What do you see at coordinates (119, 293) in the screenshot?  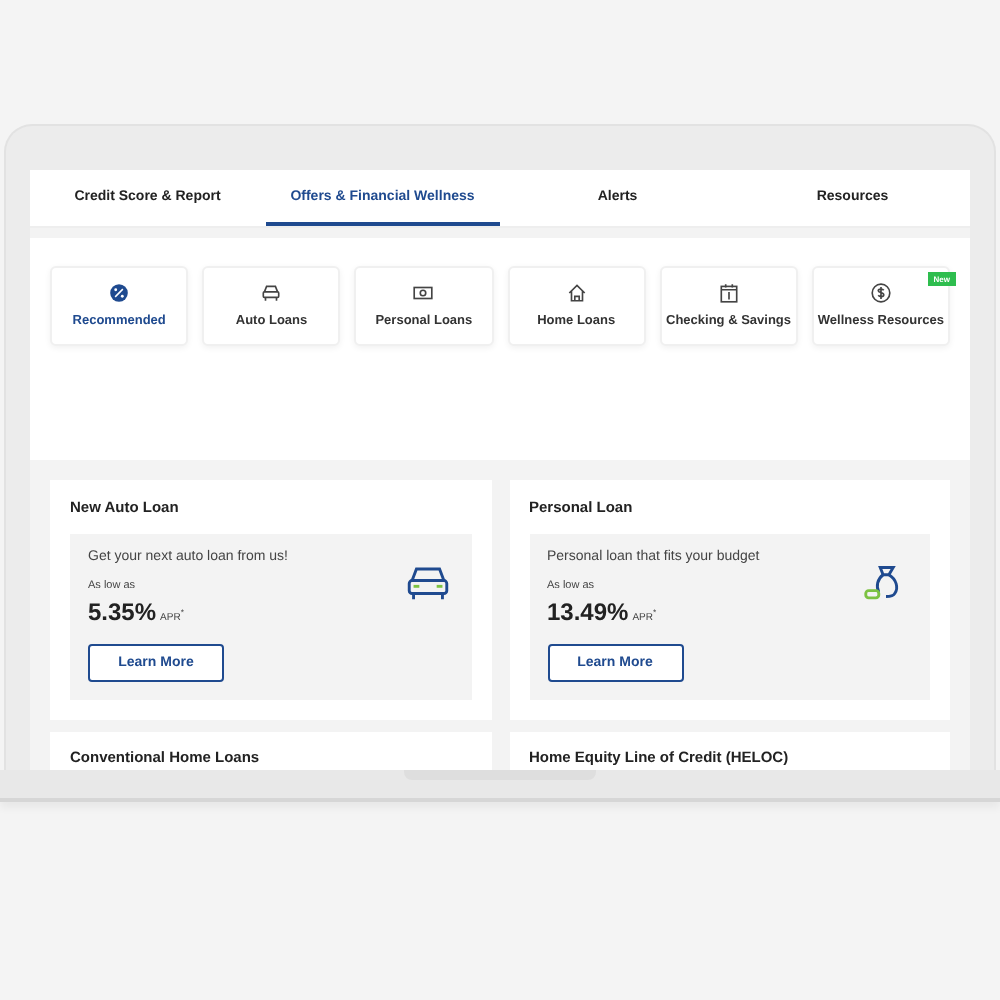 I see `percent-icon` at bounding box center [119, 293].